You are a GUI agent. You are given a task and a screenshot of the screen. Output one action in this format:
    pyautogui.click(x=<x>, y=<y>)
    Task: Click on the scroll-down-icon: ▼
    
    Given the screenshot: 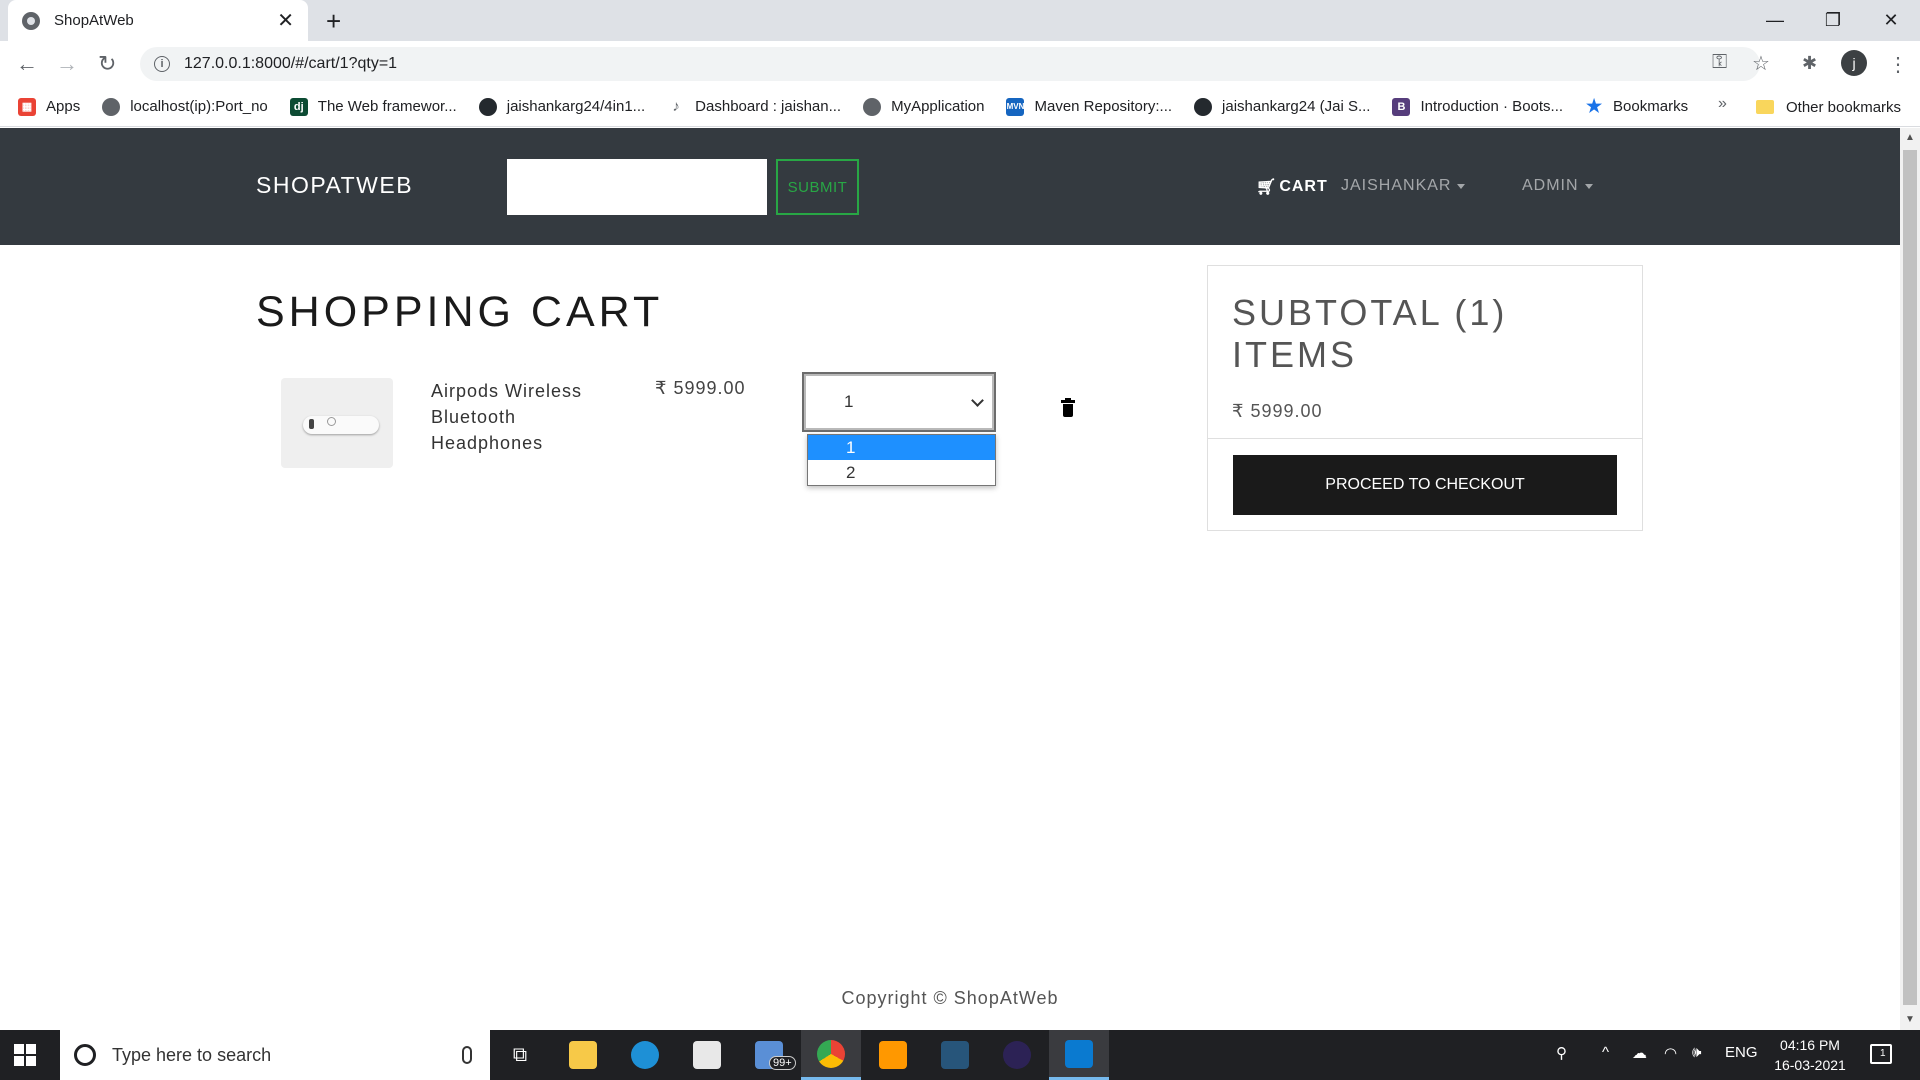 What is the action you would take?
    pyautogui.click(x=1910, y=1019)
    